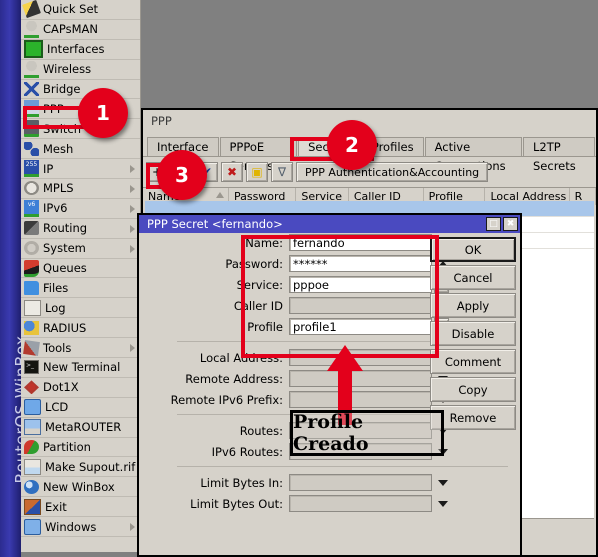 The width and height of the screenshot is (598, 557). I want to click on sidebar-item-label: RADIUS, so click(65, 327).